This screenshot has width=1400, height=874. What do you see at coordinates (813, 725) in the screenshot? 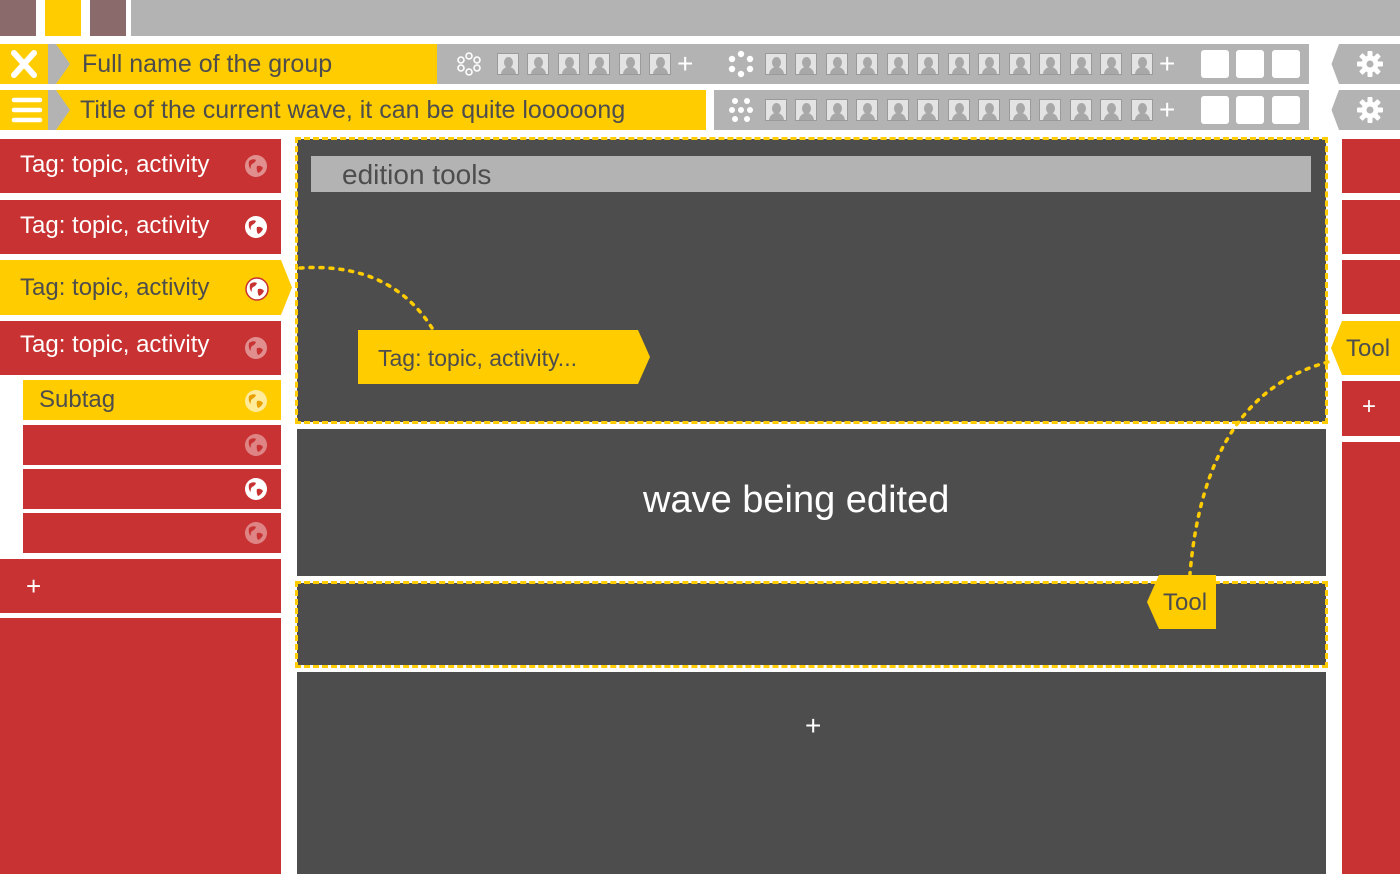
I see `add-block-plus: +` at bounding box center [813, 725].